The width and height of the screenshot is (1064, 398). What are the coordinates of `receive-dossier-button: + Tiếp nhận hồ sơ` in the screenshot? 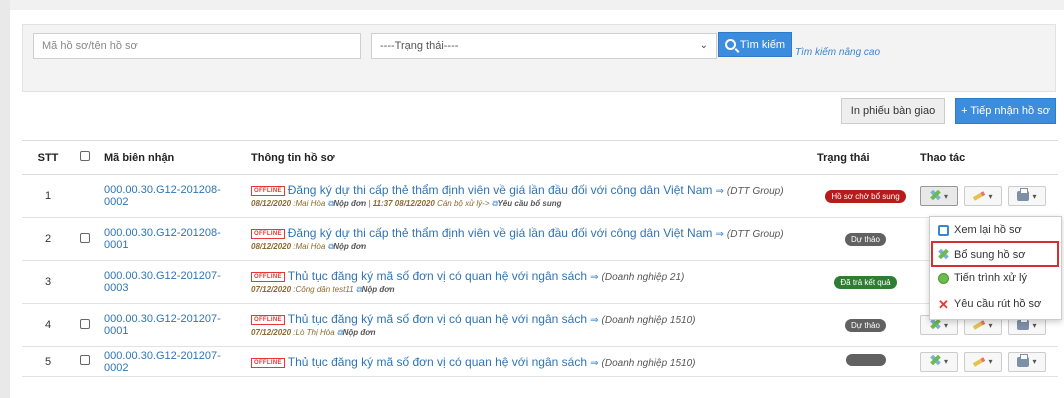 It's located at (1005, 111).